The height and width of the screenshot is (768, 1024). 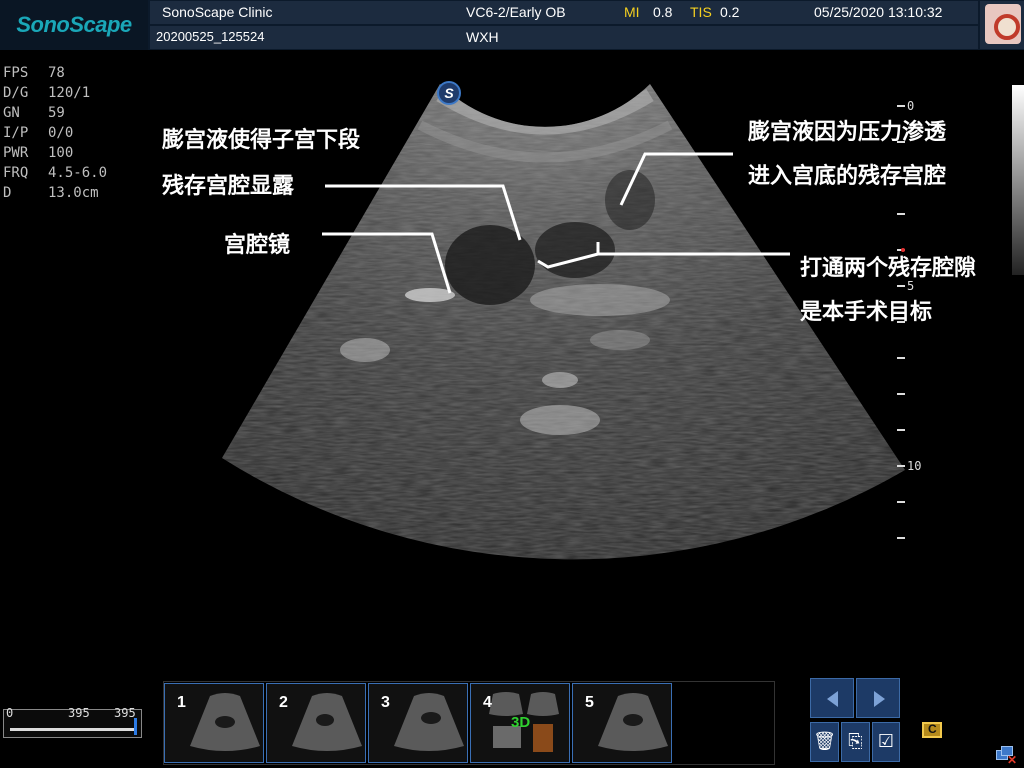 I want to click on checklist-button: ☑, so click(x=886, y=742).